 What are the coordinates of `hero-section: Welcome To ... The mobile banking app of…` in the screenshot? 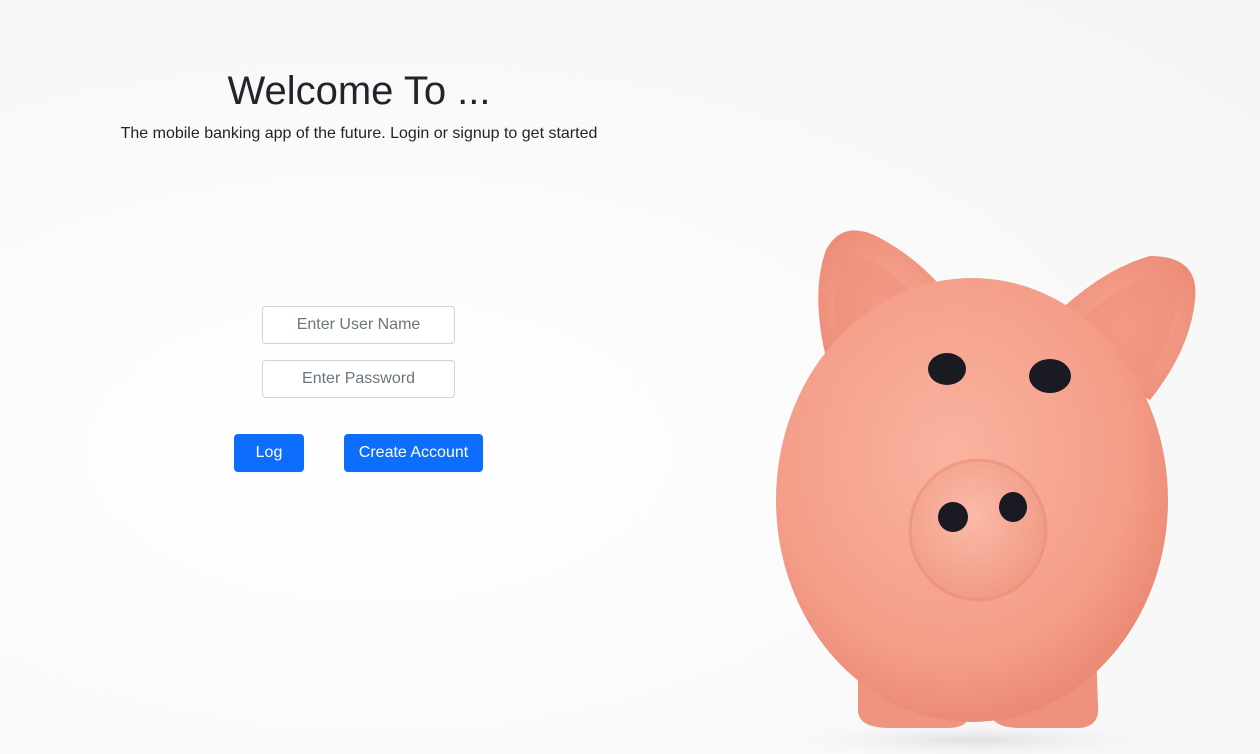 It's located at (359, 103).